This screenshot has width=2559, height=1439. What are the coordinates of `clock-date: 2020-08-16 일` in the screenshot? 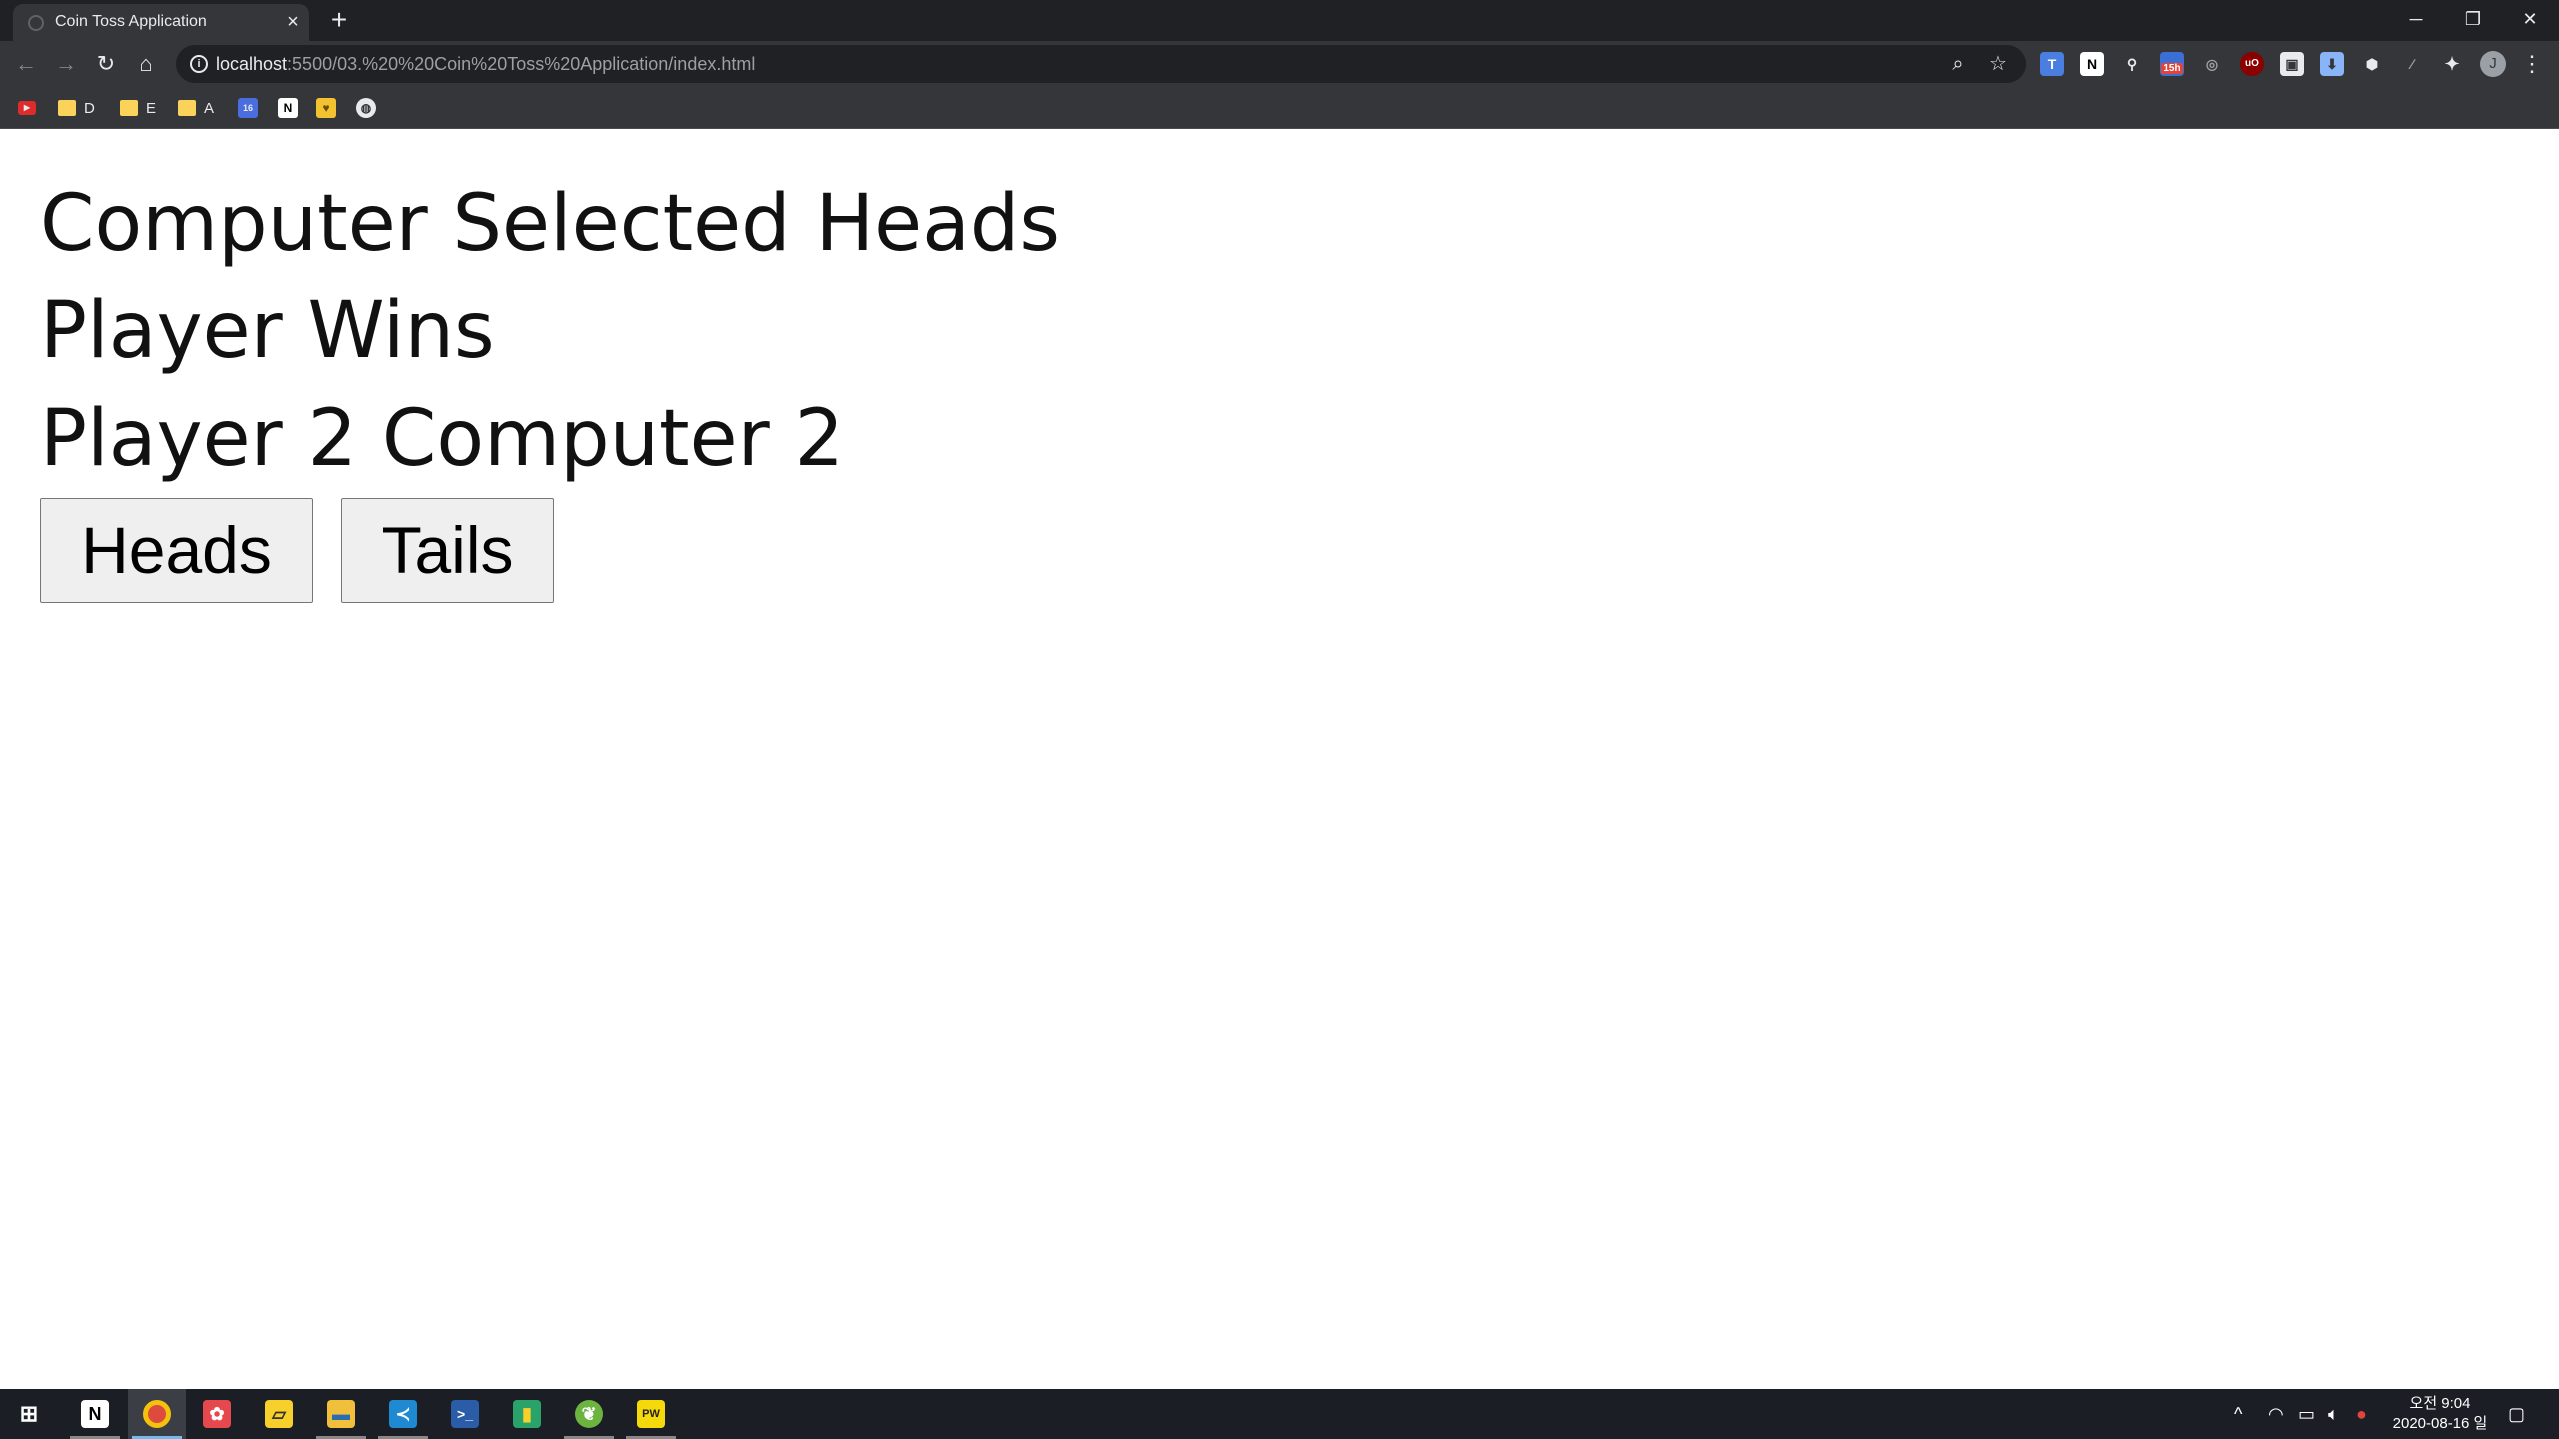 It's located at (2440, 1423).